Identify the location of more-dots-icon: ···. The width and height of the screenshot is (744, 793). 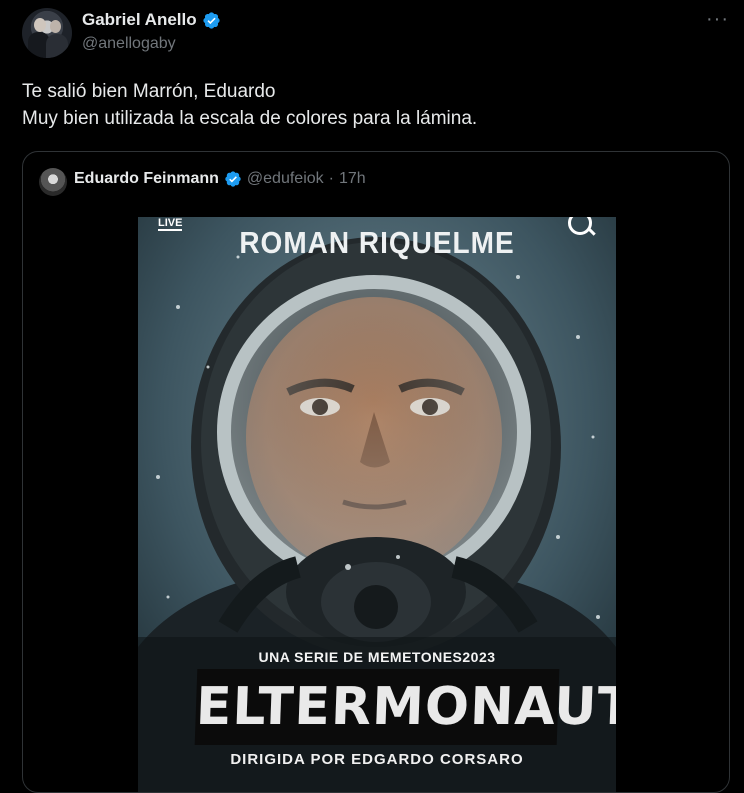
(717, 19).